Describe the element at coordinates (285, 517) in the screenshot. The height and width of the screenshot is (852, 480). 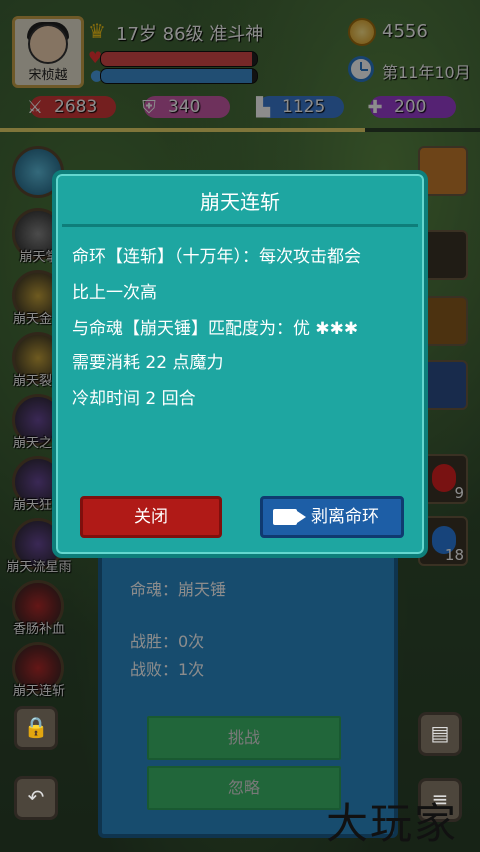
I see `video-icon` at that location.